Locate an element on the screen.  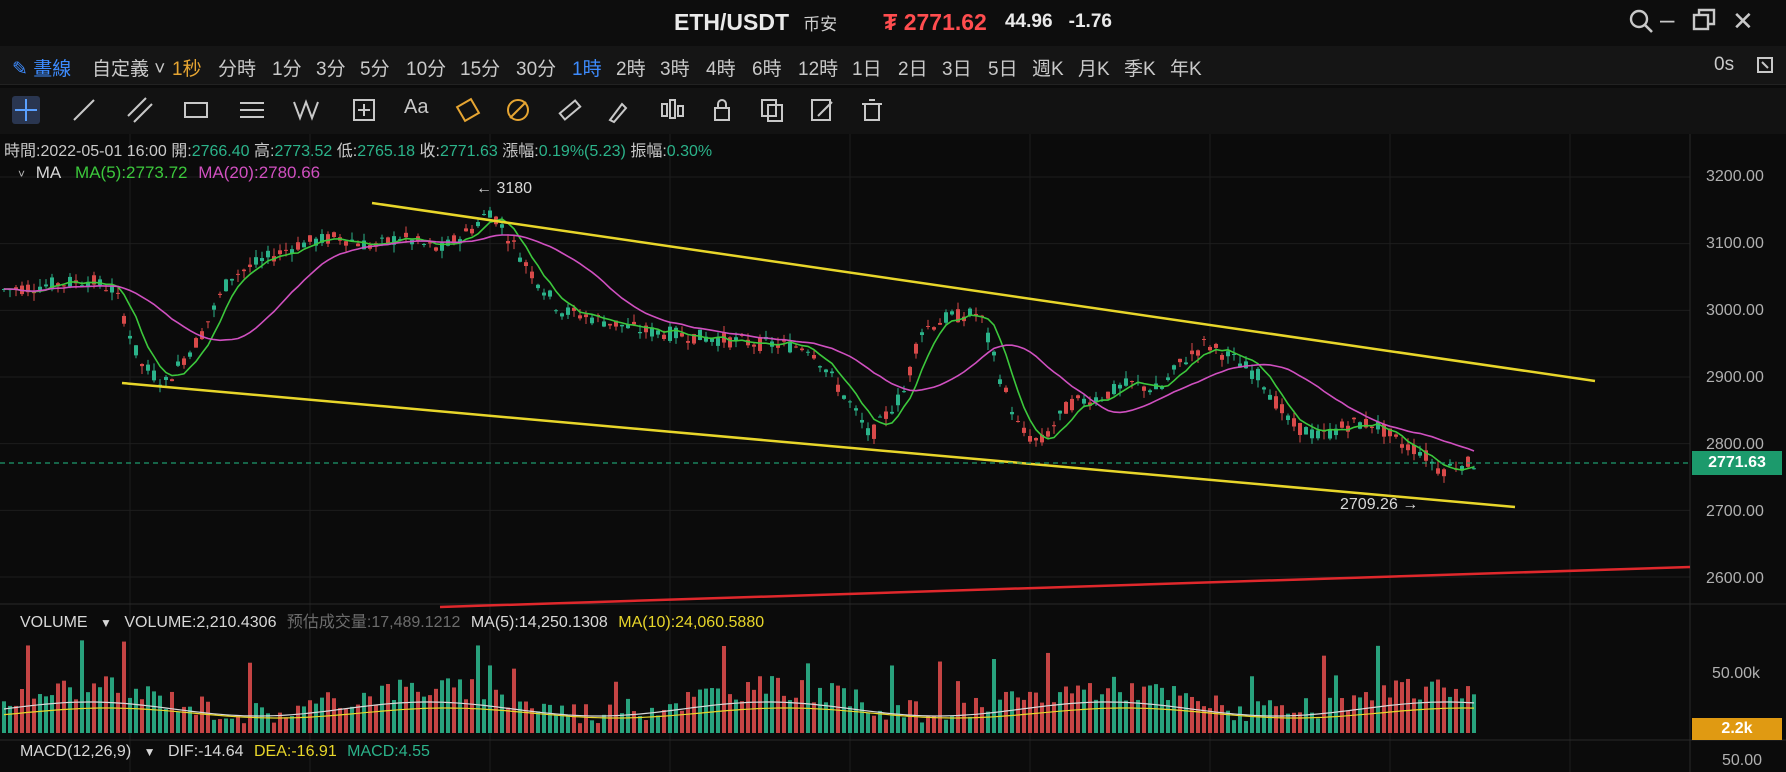
ruler-icon is located at coordinates (570, 110).